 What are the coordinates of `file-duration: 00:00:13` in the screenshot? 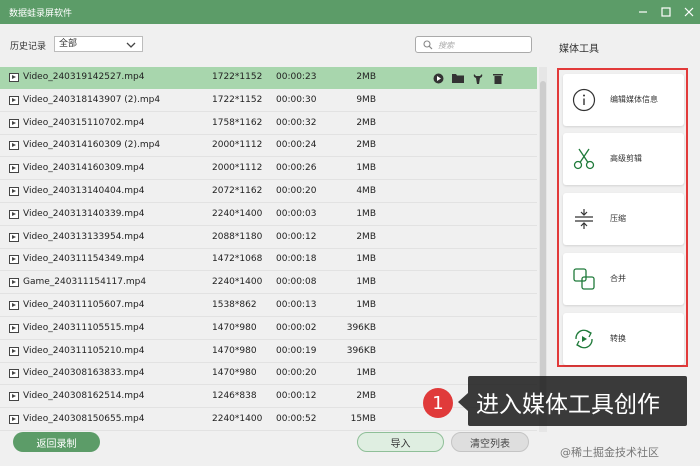 It's located at (296, 305).